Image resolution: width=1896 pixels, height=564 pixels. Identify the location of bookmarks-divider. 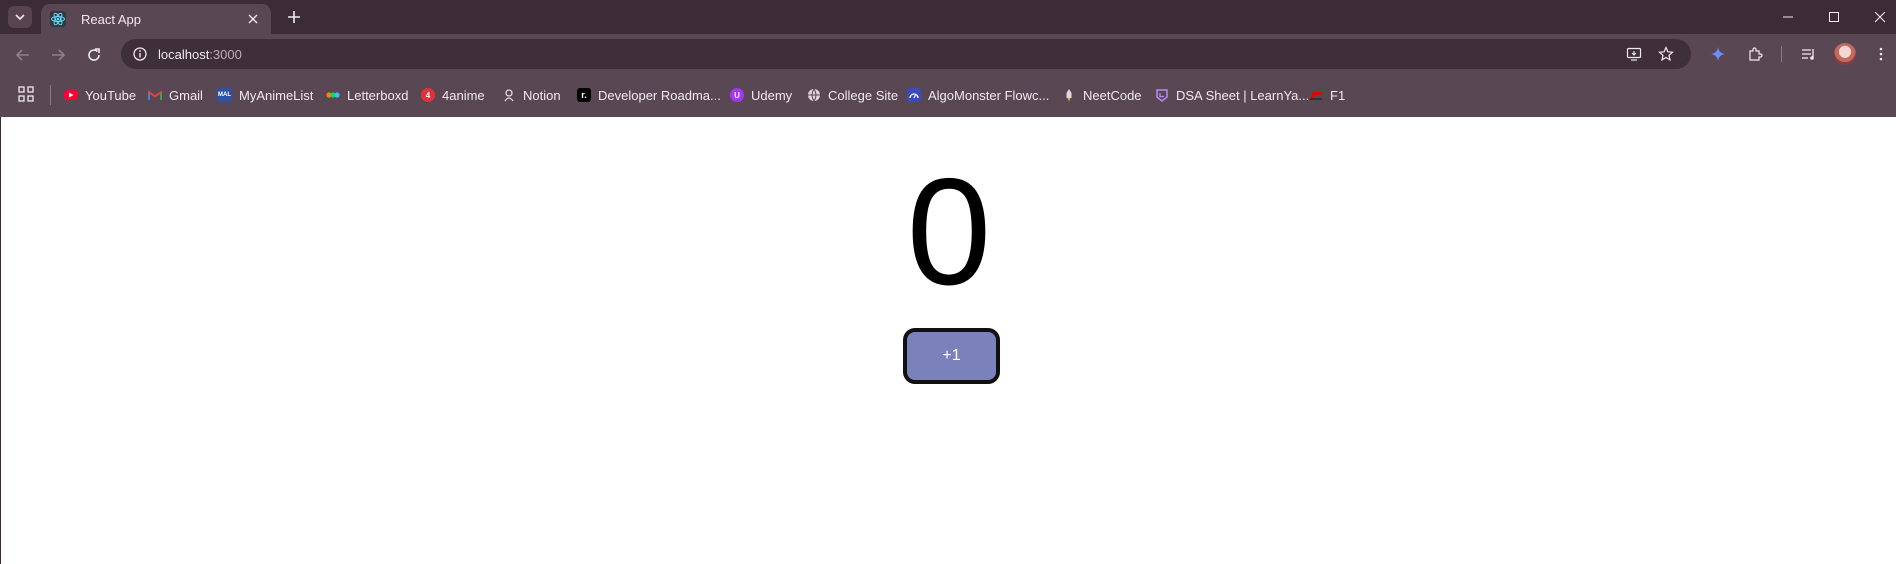
(50, 95).